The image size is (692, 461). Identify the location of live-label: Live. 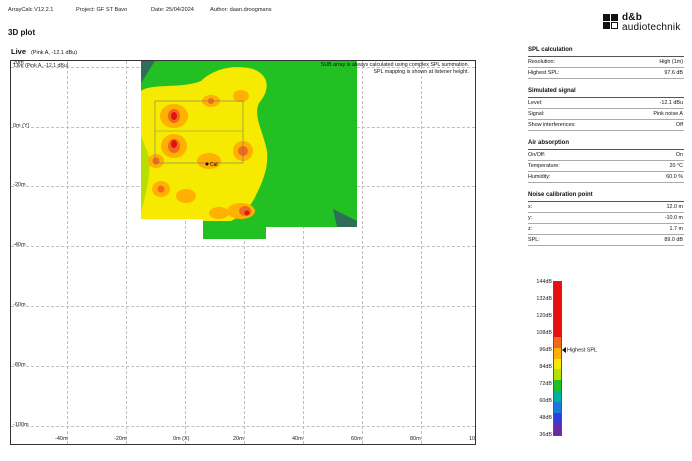
(19, 51).